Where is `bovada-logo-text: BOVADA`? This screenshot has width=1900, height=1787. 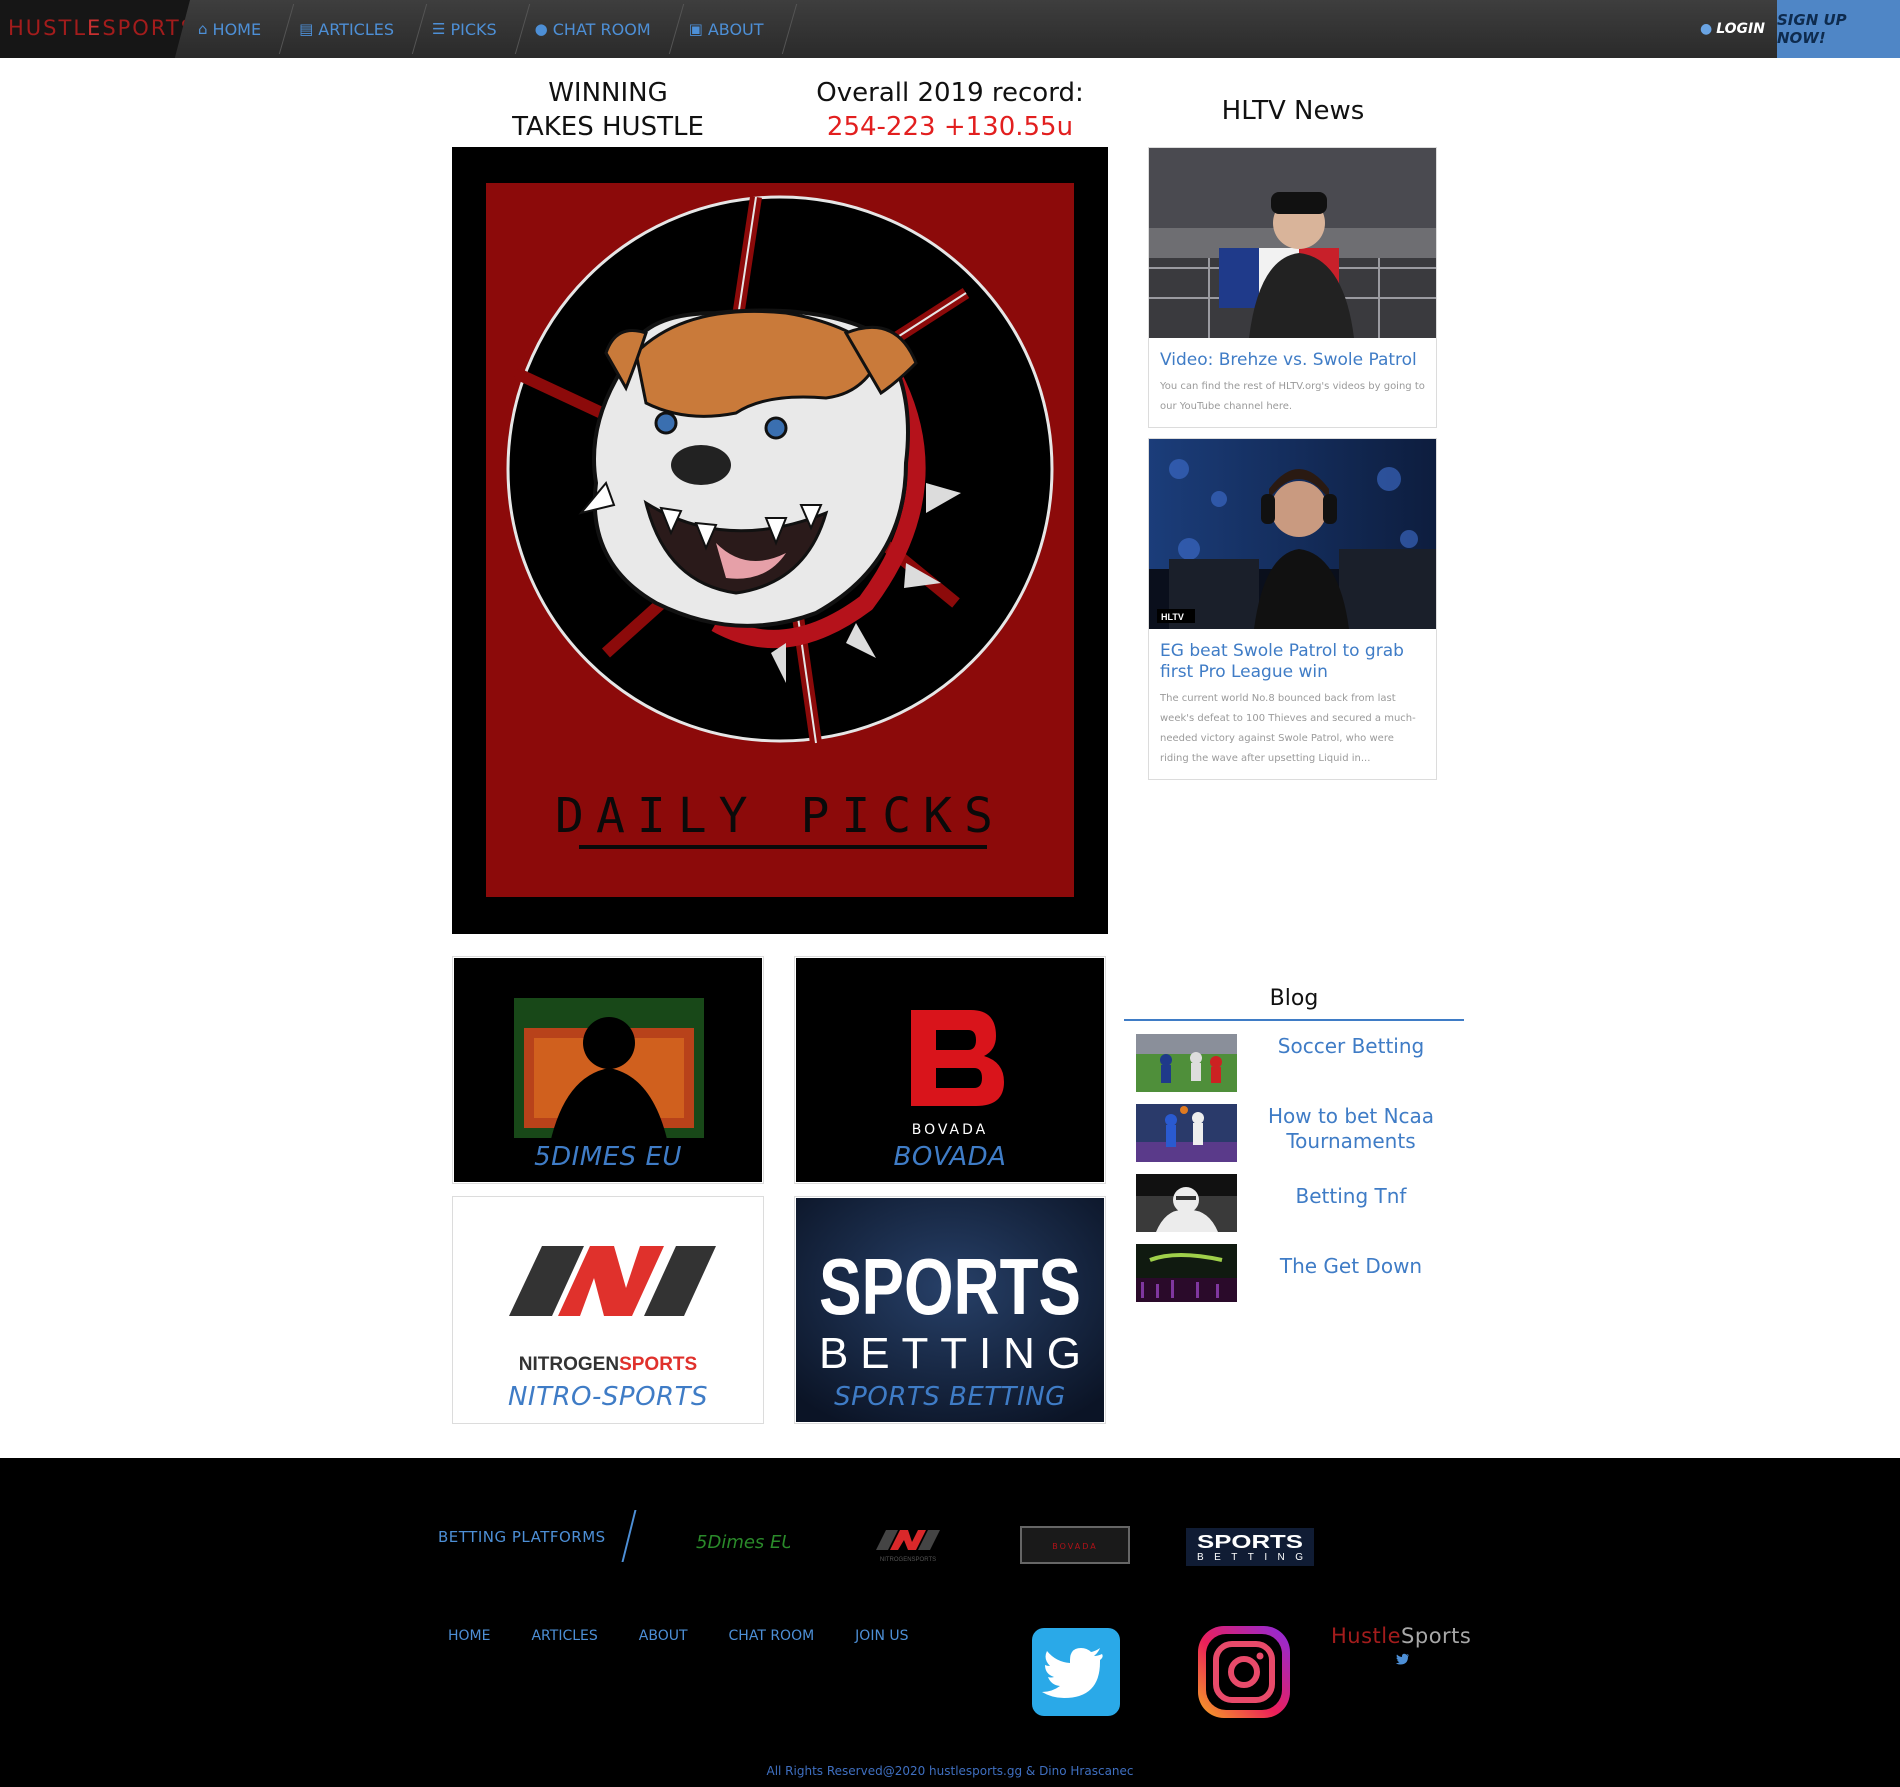 bovada-logo-text: BOVADA is located at coordinates (950, 1130).